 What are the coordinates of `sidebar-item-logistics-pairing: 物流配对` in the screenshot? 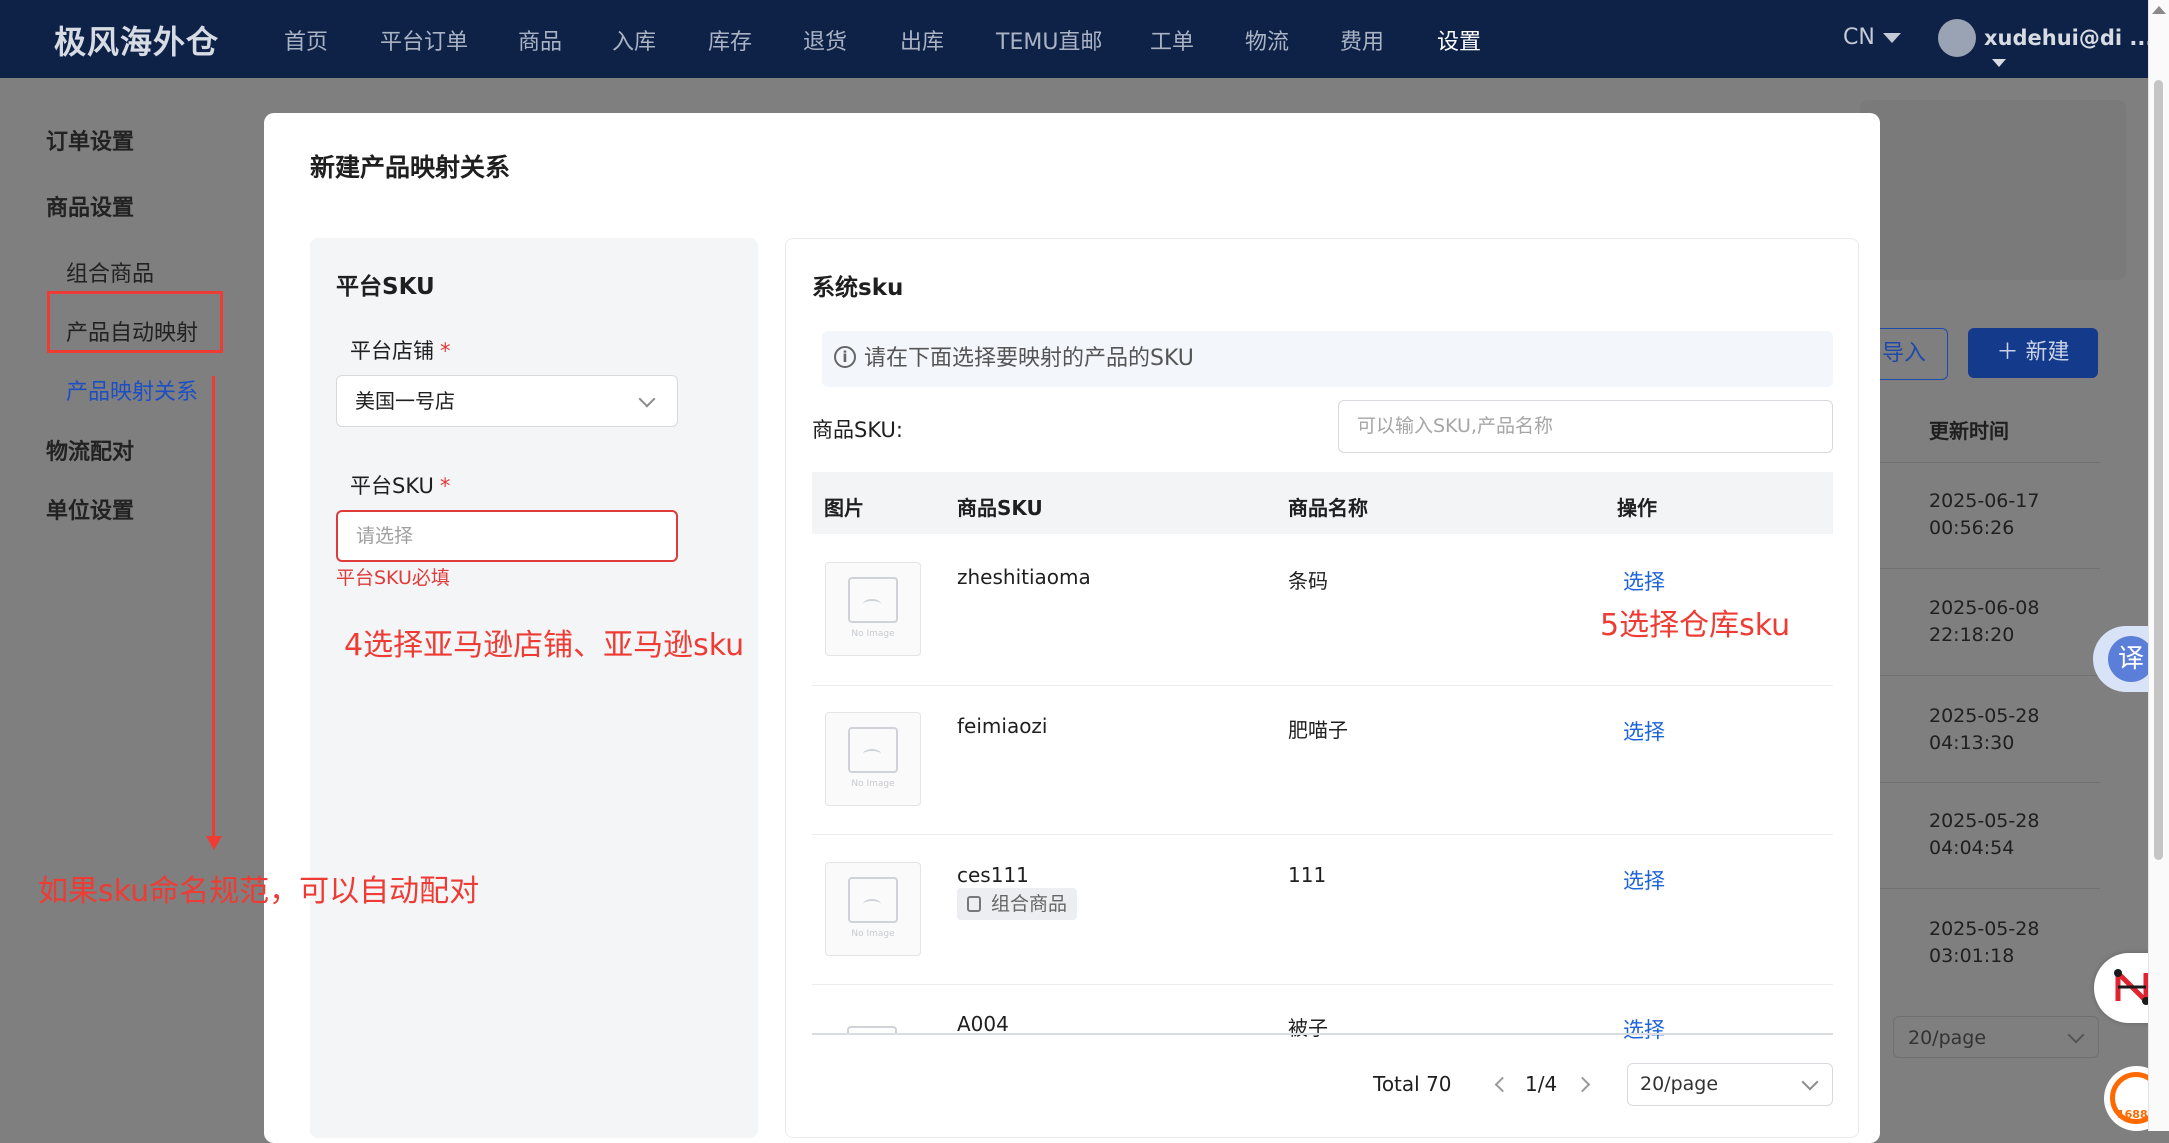 It's located at (90, 450).